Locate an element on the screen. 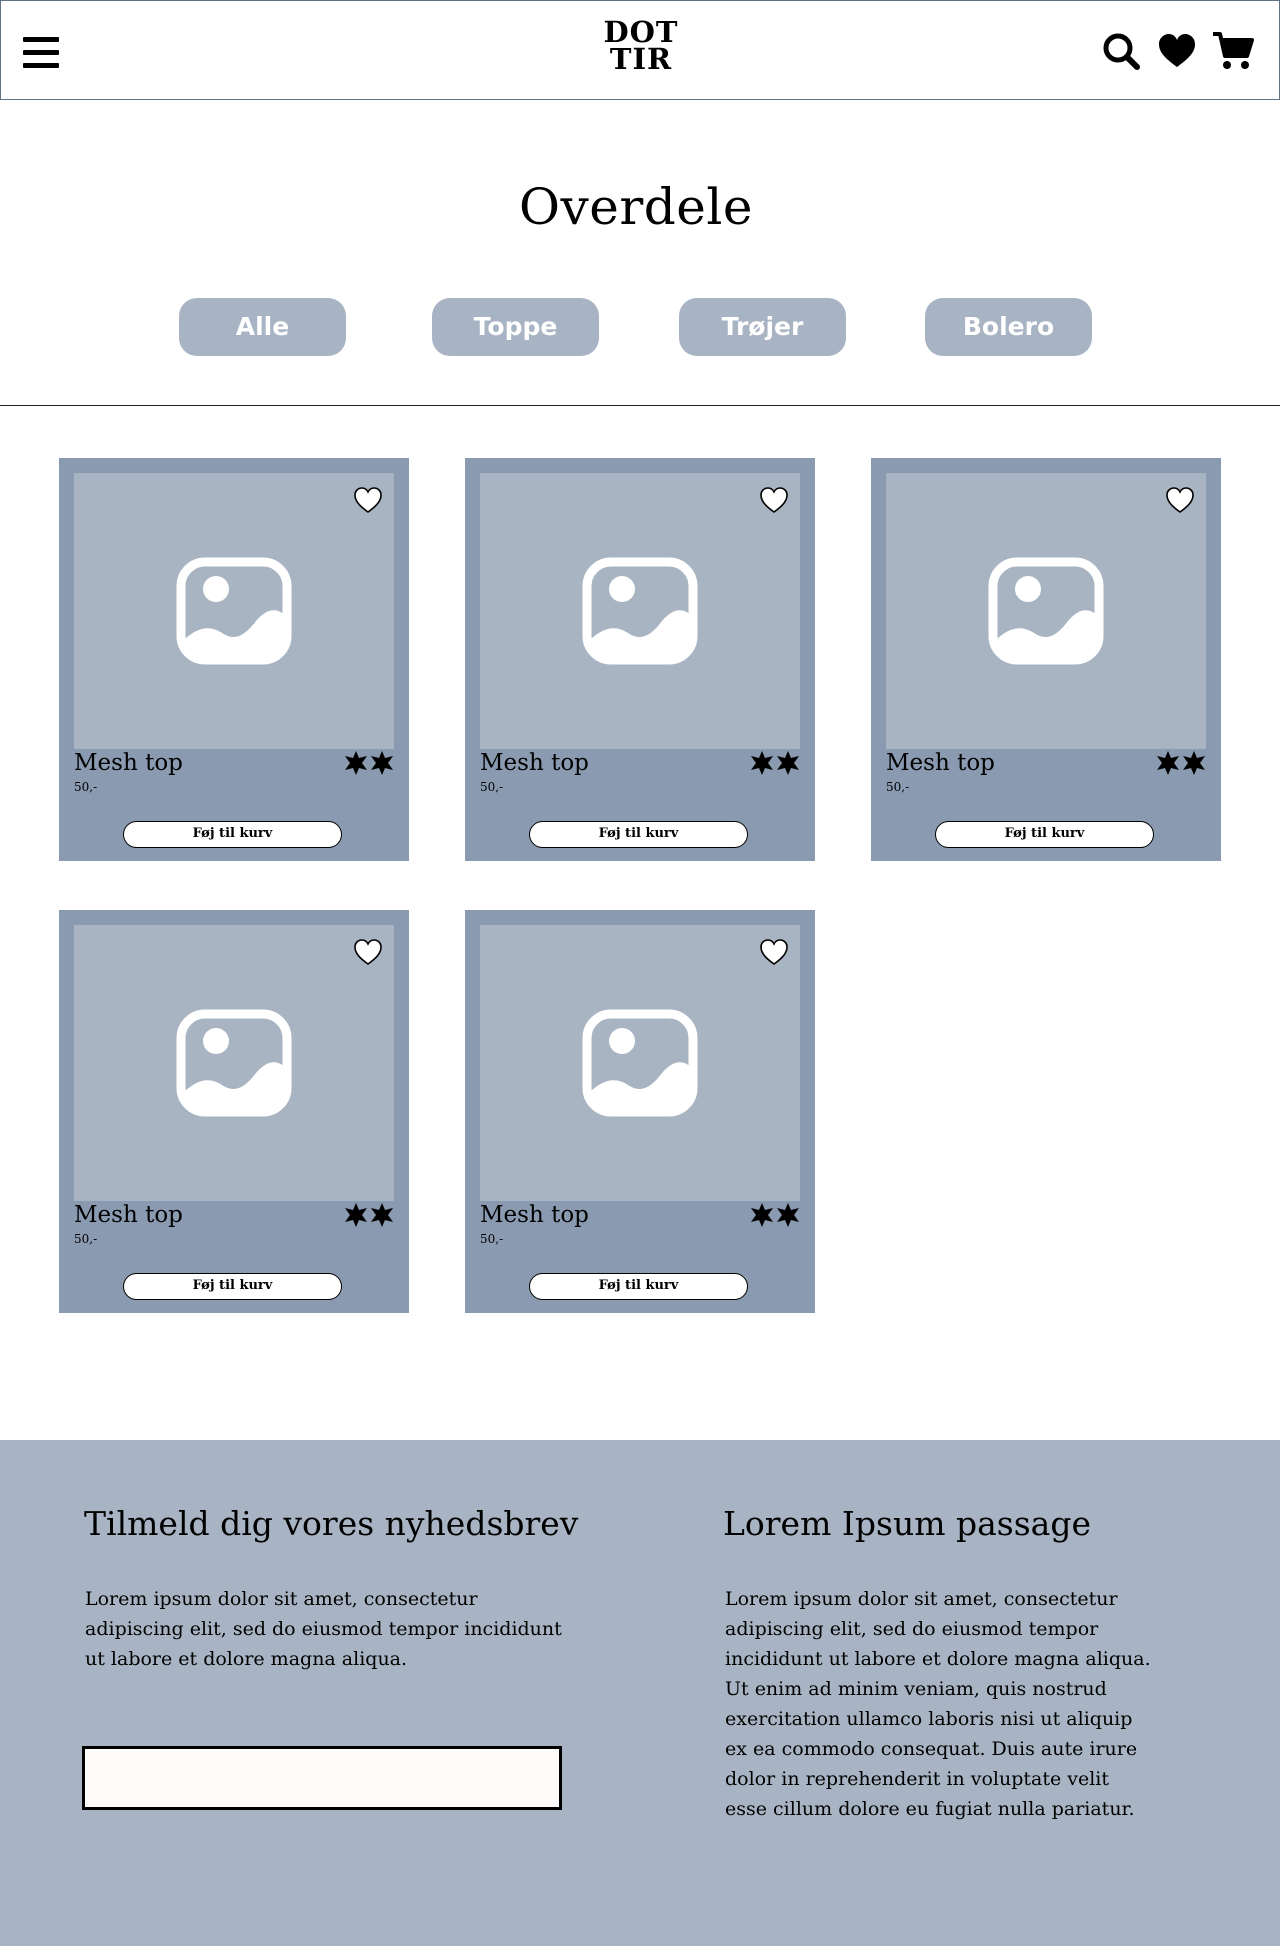  site-header: DOT TIR is located at coordinates (640, 50).